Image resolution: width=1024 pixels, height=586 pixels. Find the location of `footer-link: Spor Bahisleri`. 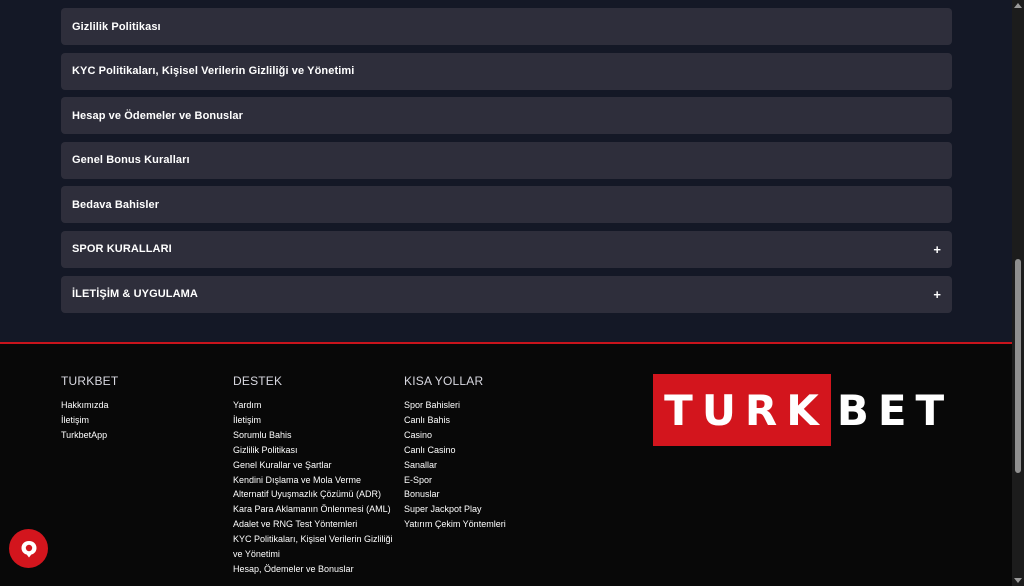

footer-link: Spor Bahisleri is located at coordinates (455, 405).